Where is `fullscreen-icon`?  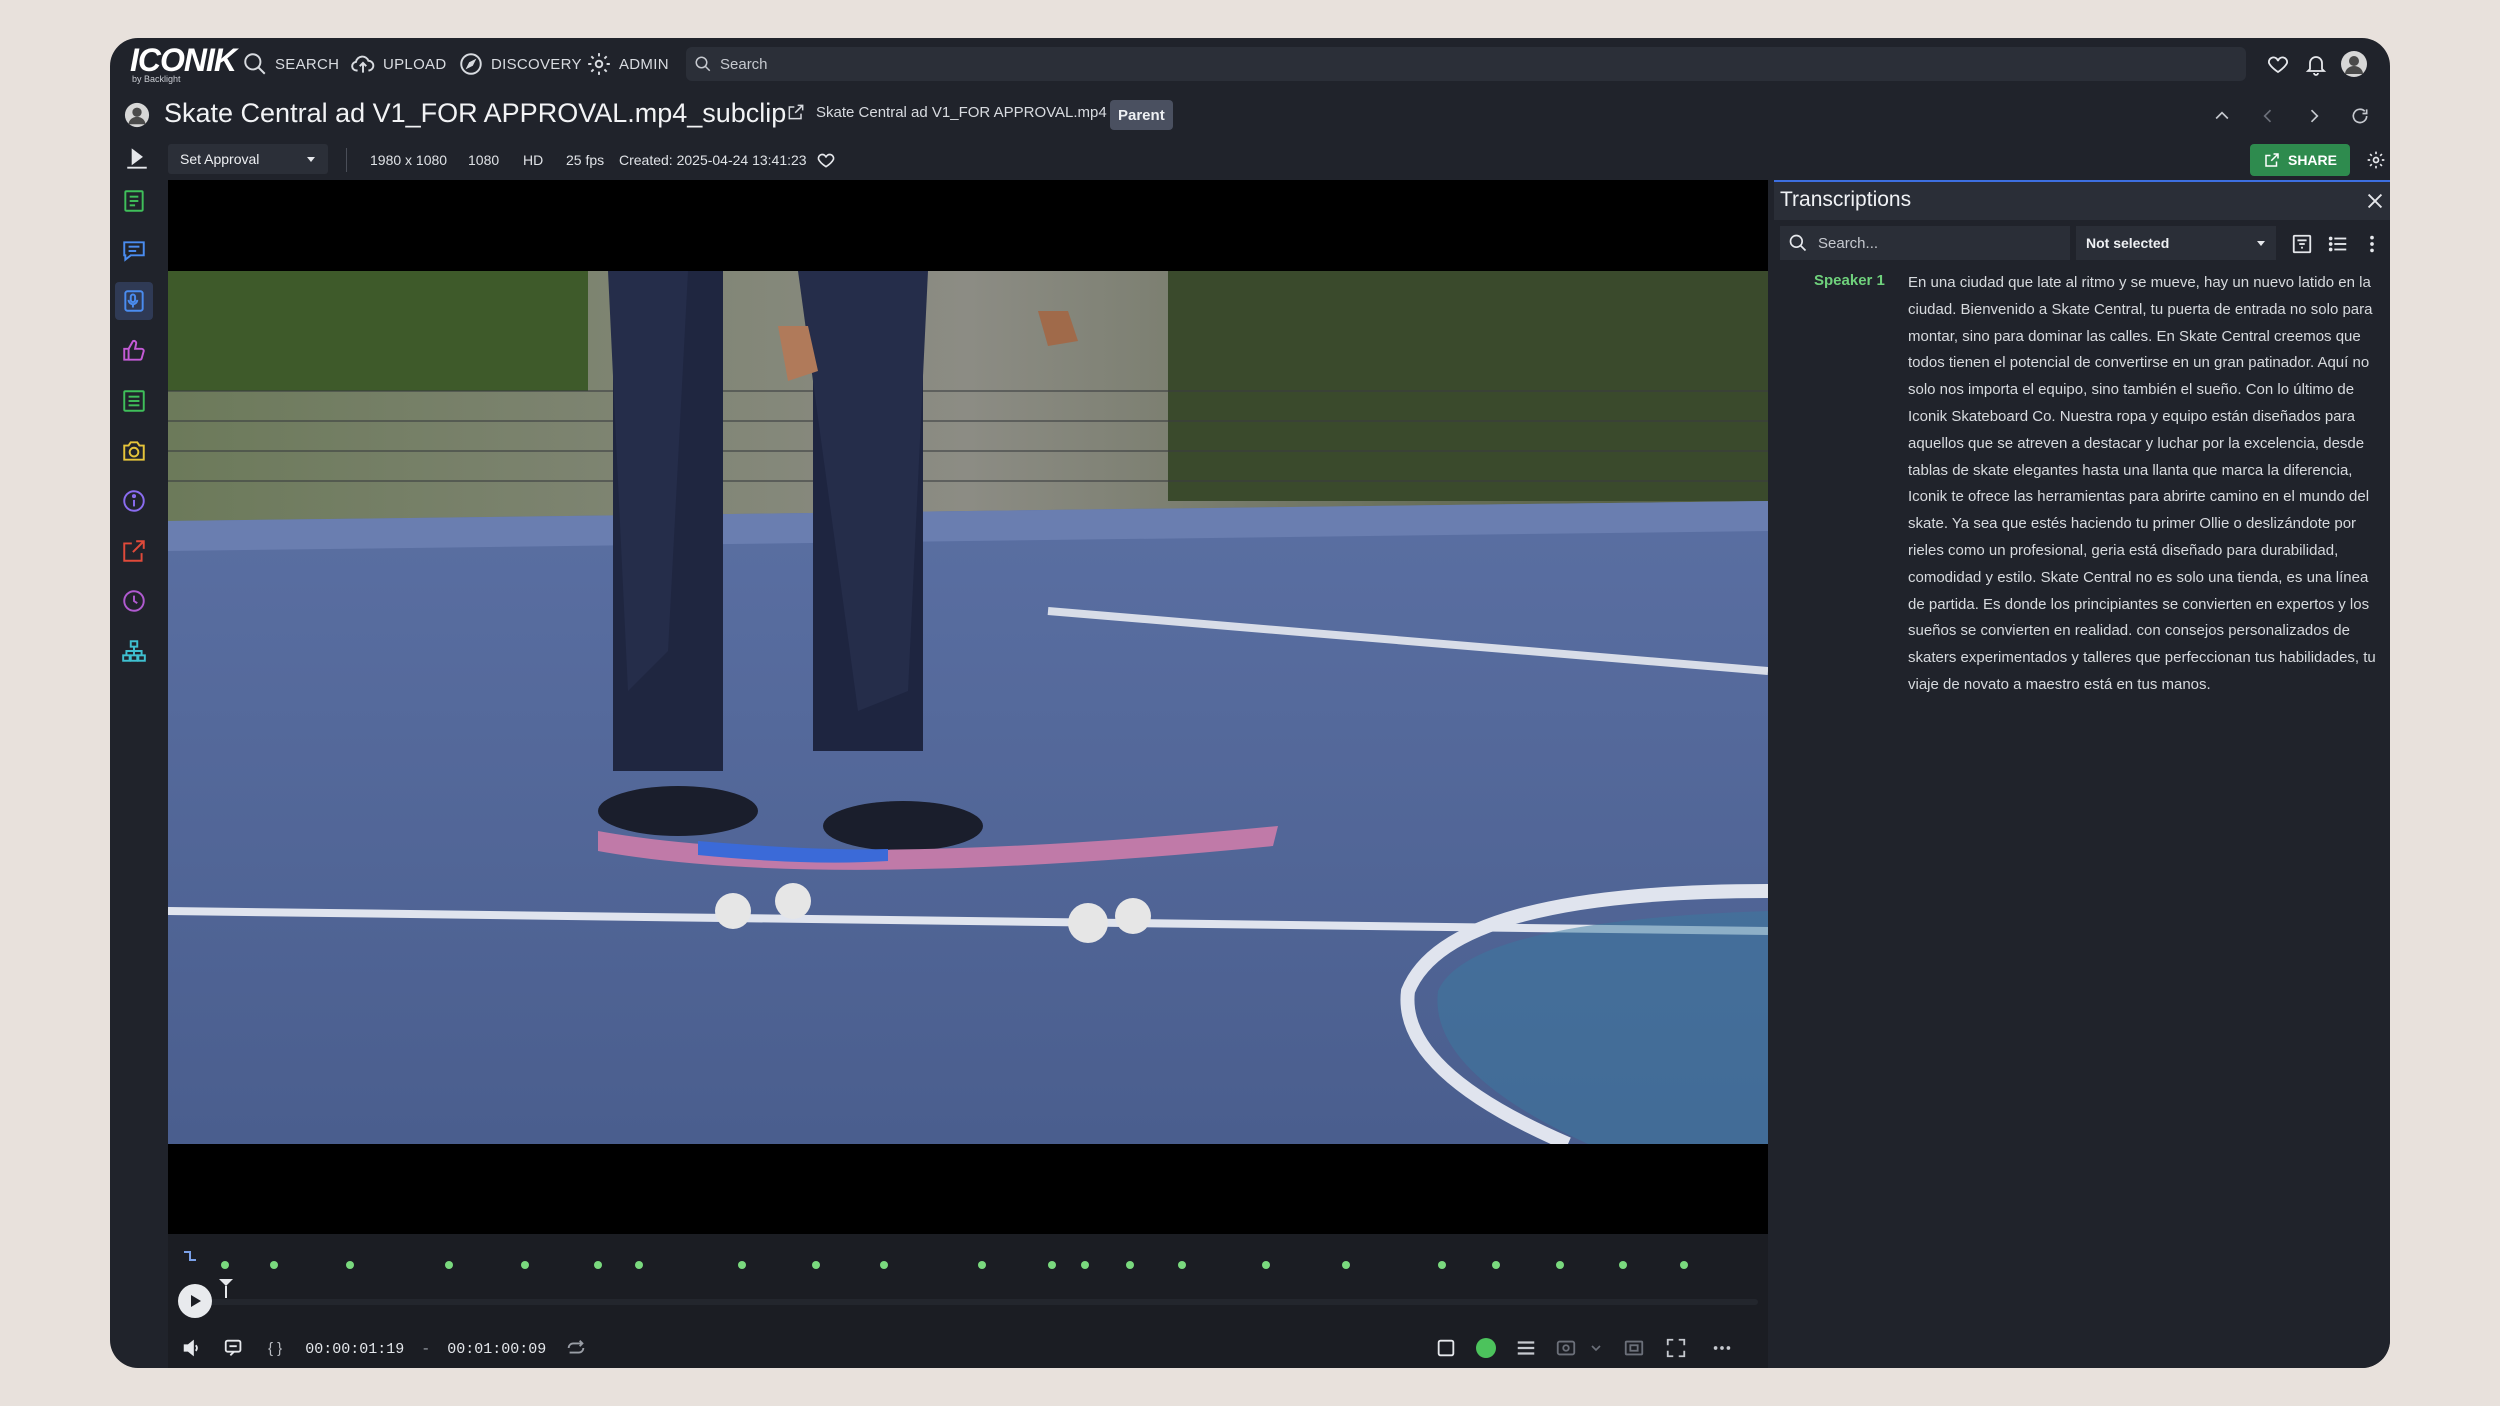
fullscreen-icon is located at coordinates (1676, 1348).